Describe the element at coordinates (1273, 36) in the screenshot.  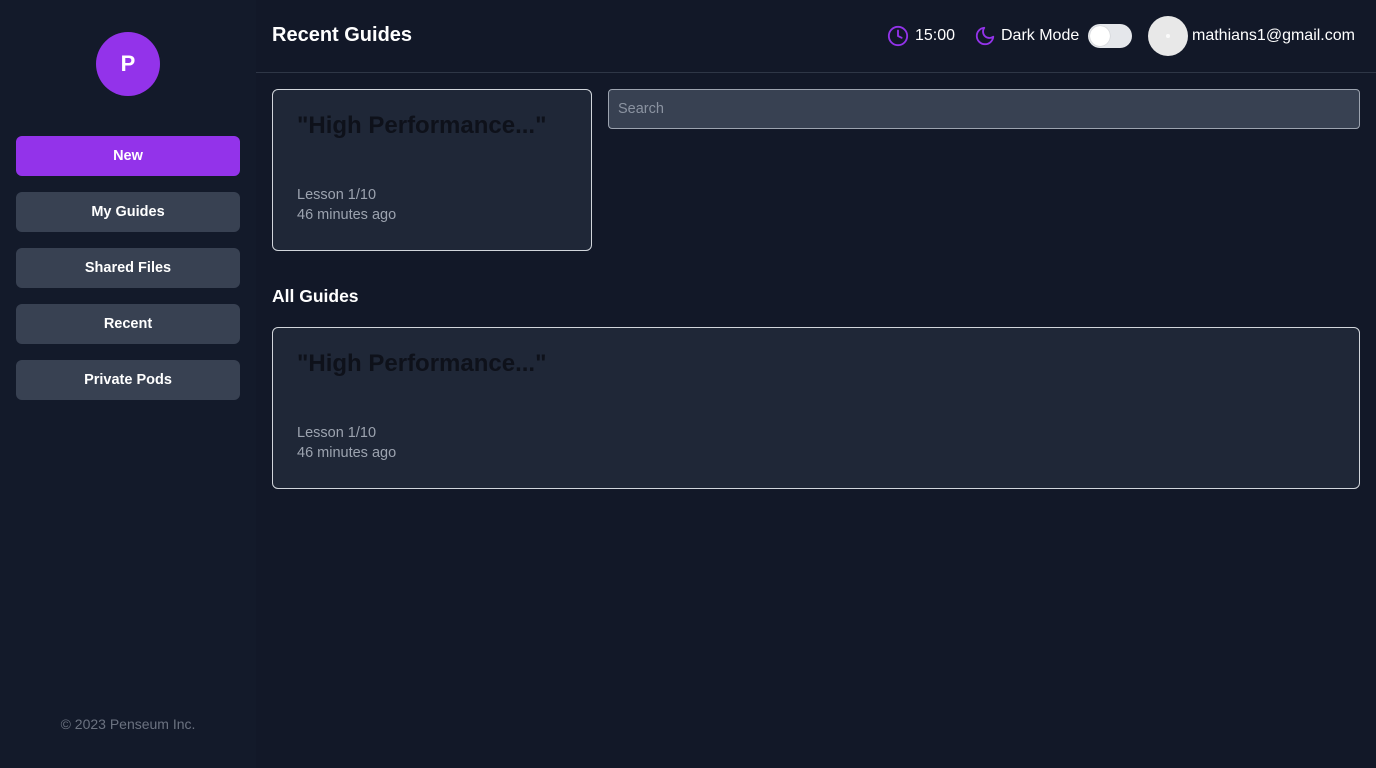
I see `user-email: mathians1@gmail.com` at that location.